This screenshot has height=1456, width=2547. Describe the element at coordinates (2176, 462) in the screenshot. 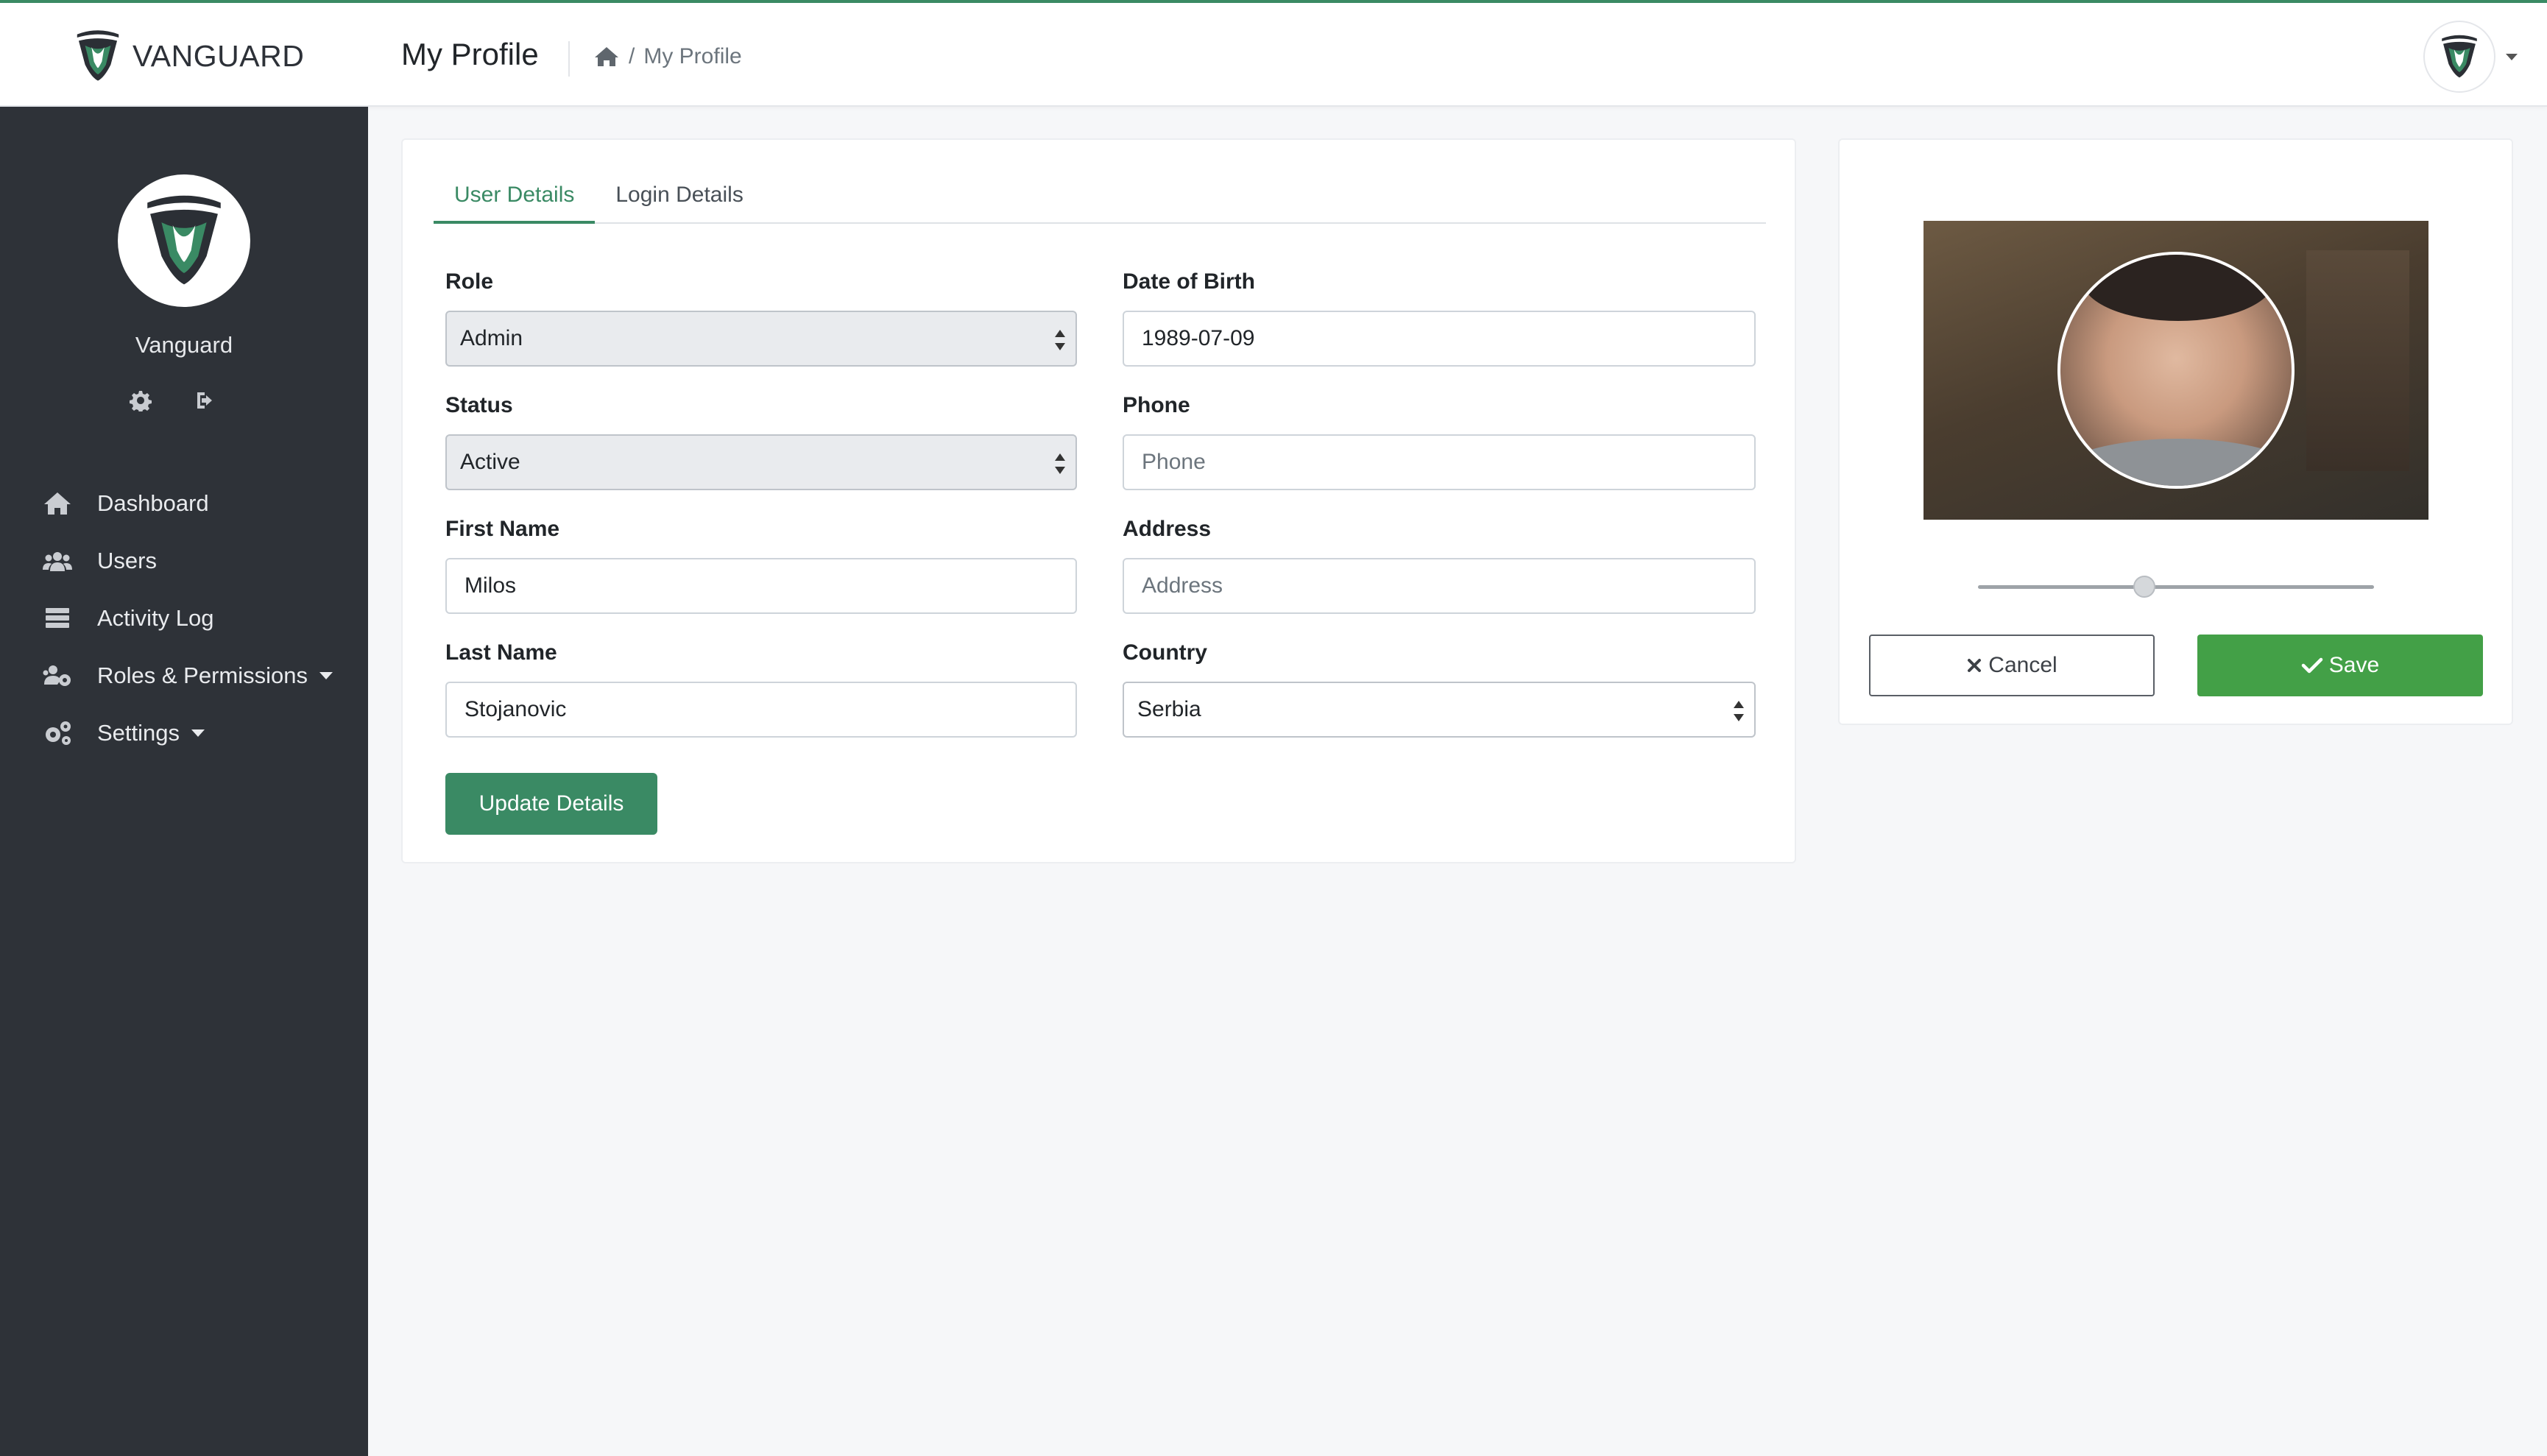

I see `photo-shirt` at that location.